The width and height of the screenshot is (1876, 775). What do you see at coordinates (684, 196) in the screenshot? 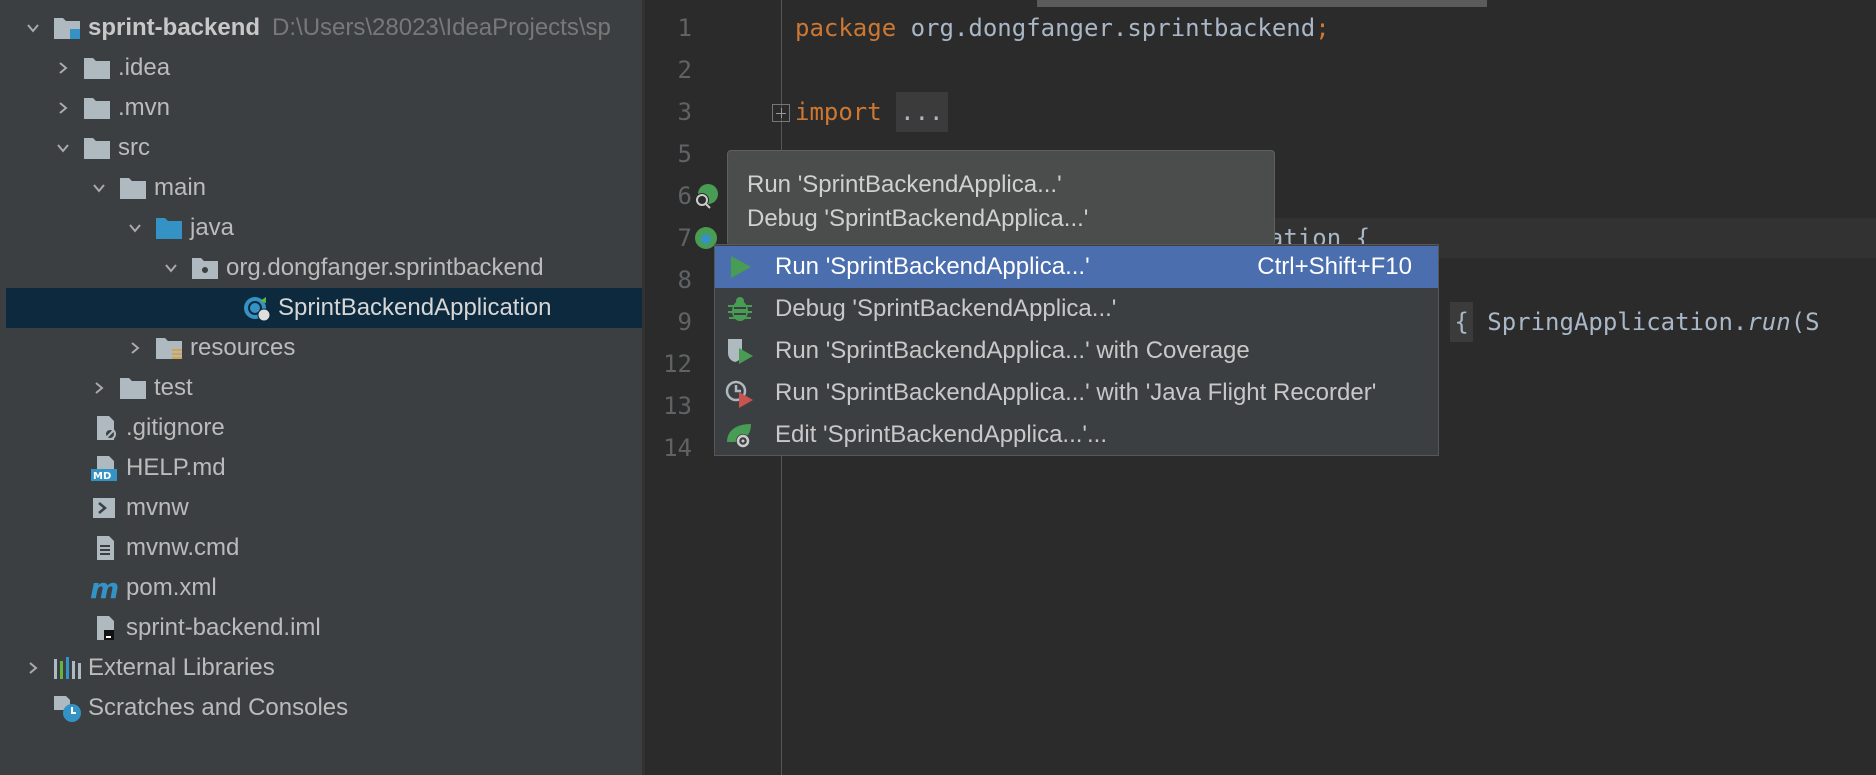
I see `line-number: 6` at bounding box center [684, 196].